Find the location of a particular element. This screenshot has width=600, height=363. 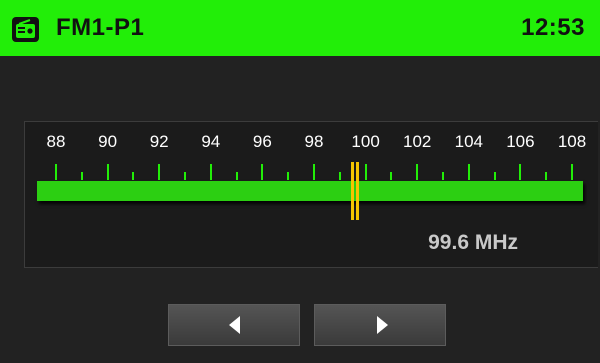

tick-marks is located at coordinates (312, 171).